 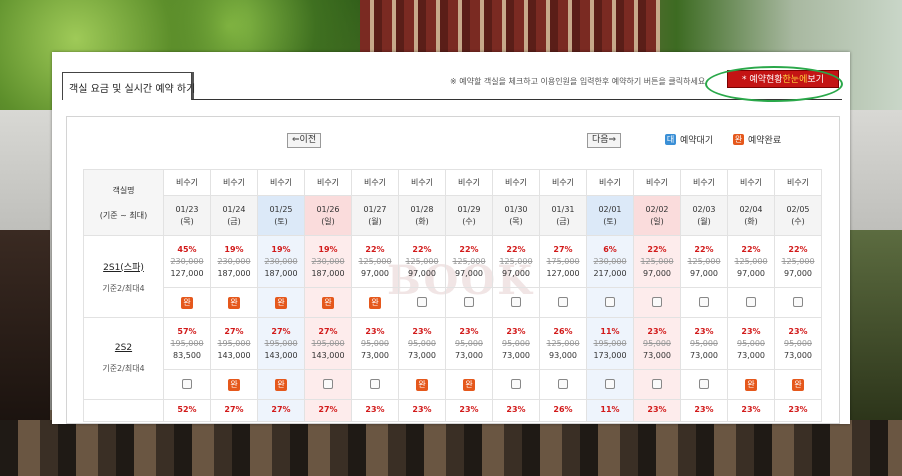 I want to click on price-cell: 26%, so click(x=563, y=410).